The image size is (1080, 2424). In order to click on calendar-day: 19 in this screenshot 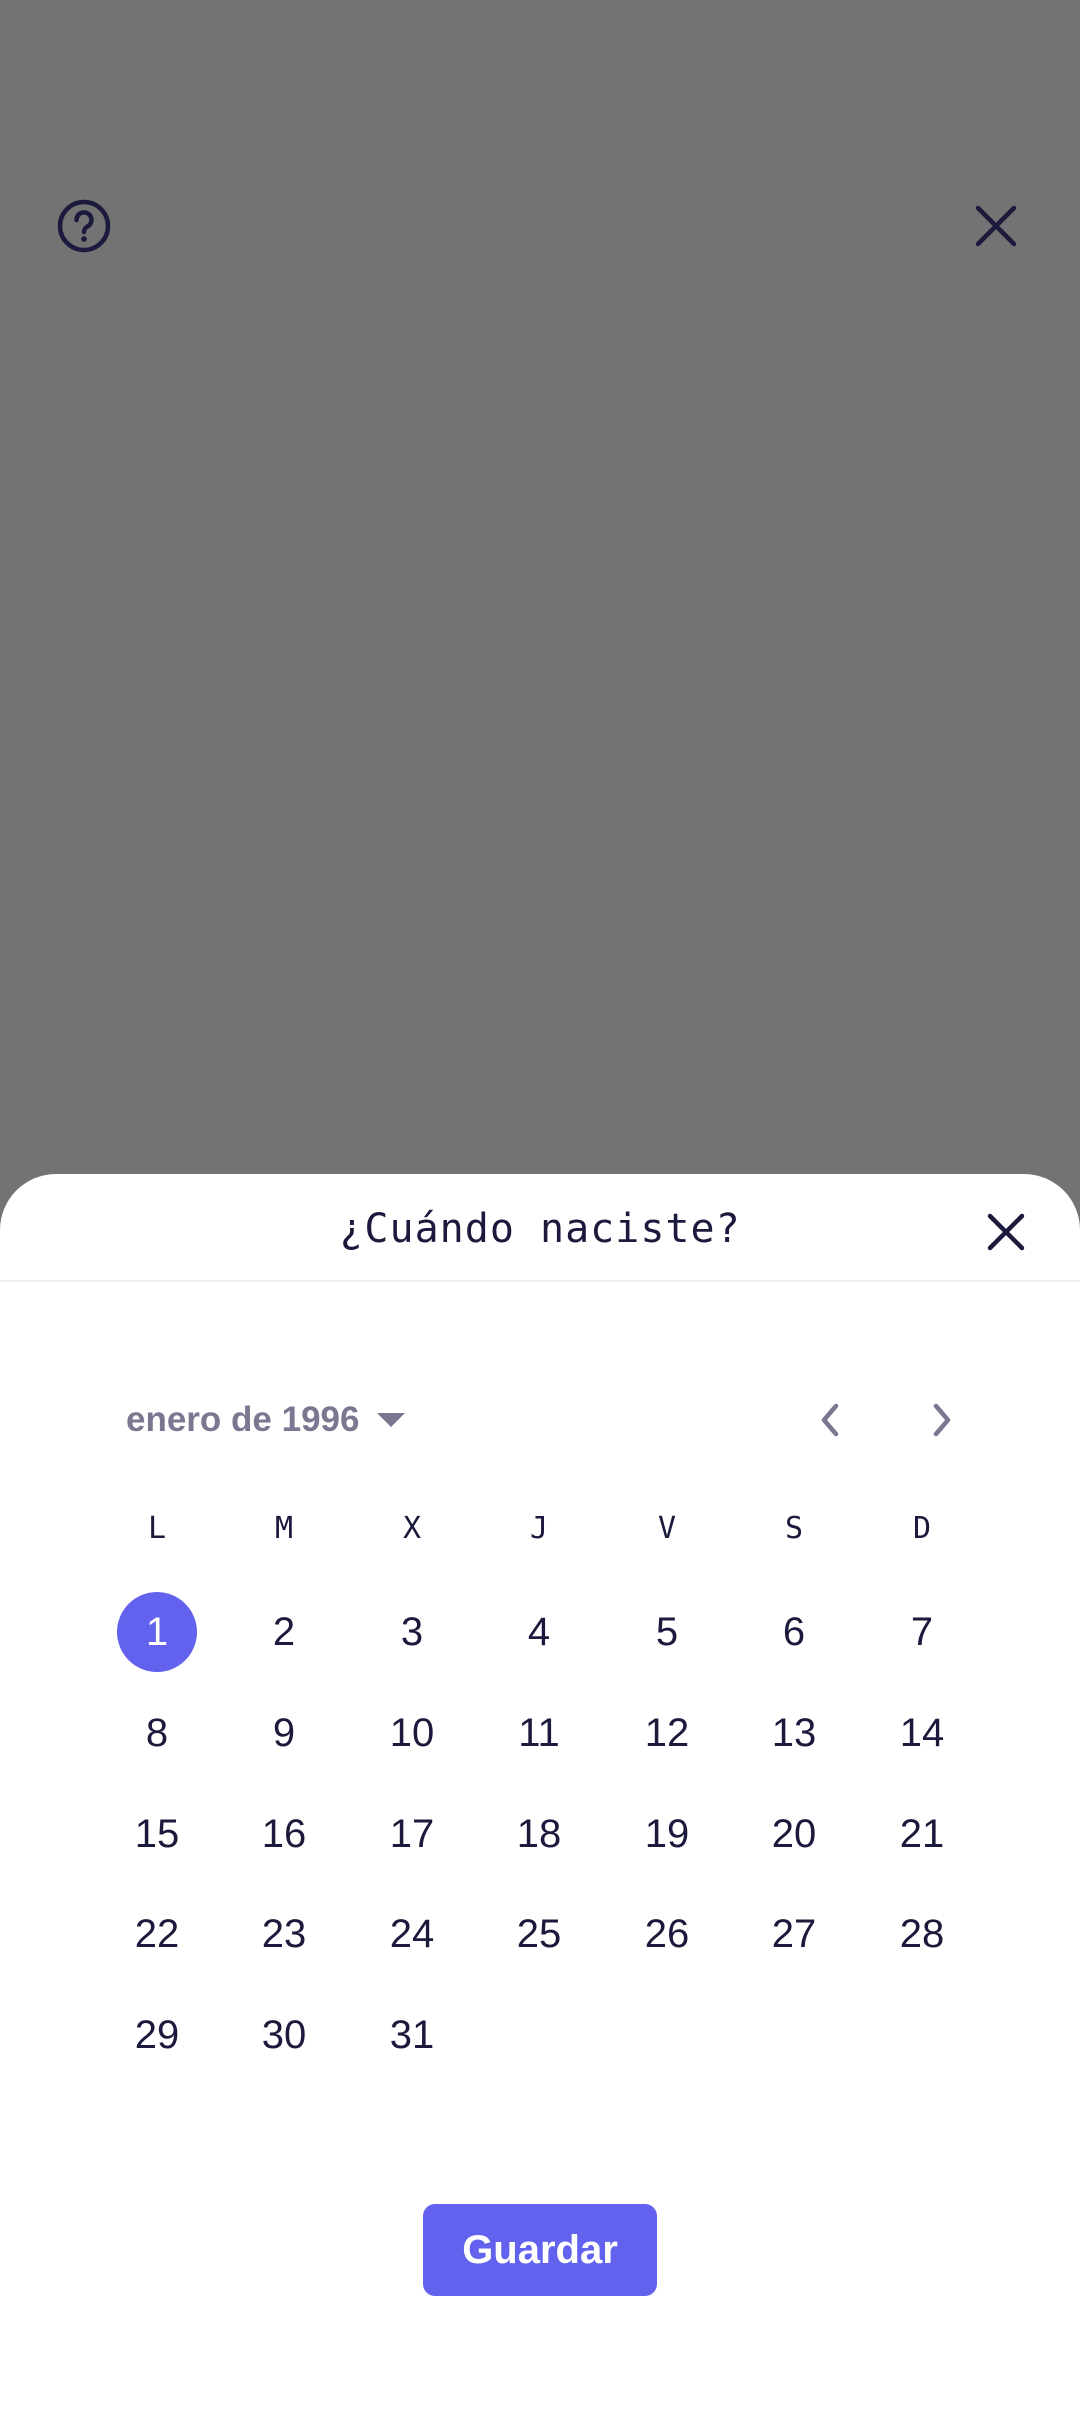, I will do `click(667, 1834)`.